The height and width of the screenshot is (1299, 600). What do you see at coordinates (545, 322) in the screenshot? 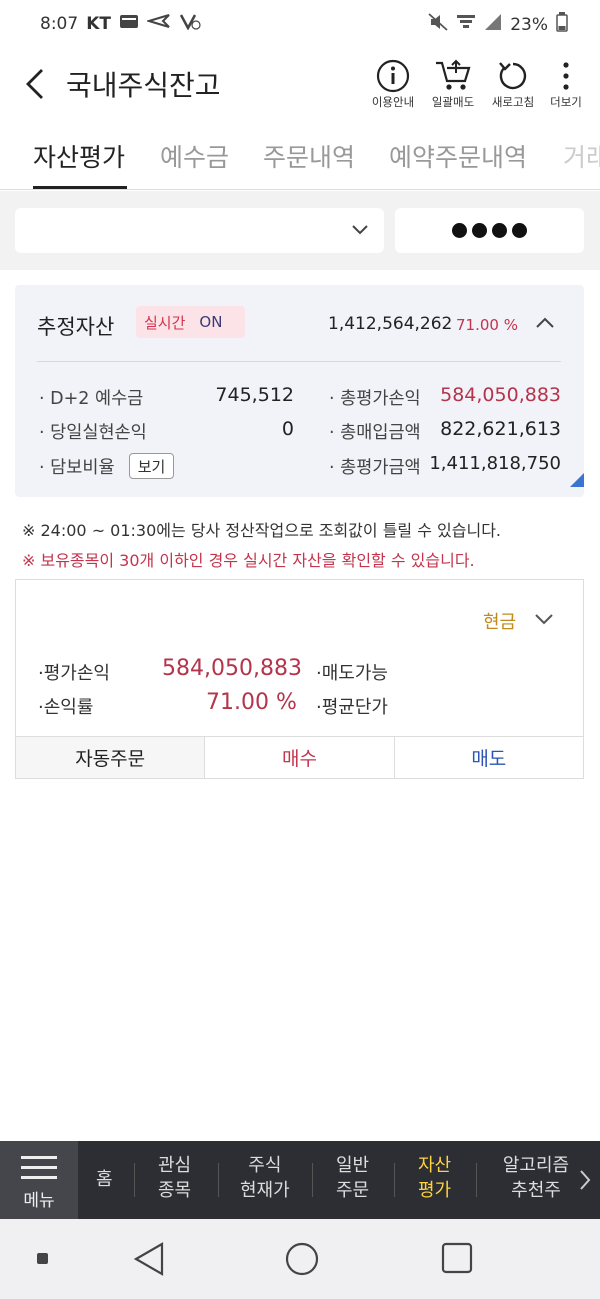
I see `collapse-icon` at bounding box center [545, 322].